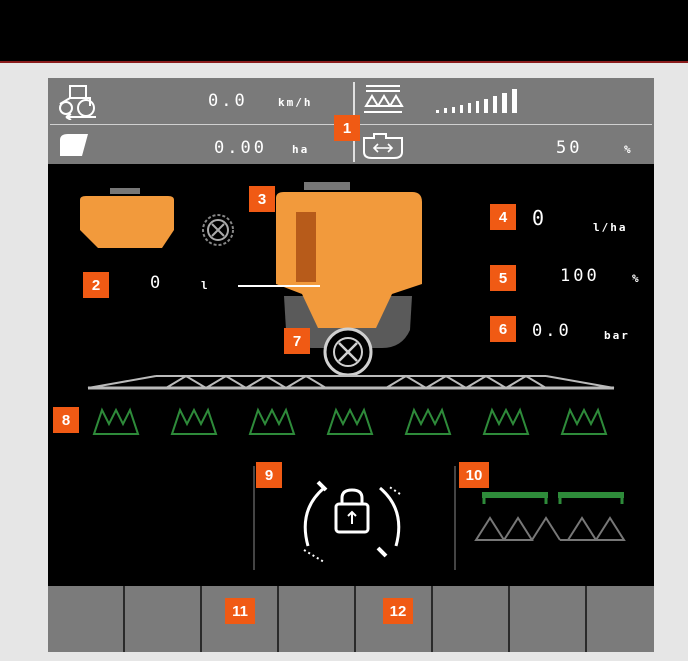 Image resolution: width=688 pixels, height=661 pixels. What do you see at coordinates (295, 102) in the screenshot?
I see `speed-unit: km/h` at bounding box center [295, 102].